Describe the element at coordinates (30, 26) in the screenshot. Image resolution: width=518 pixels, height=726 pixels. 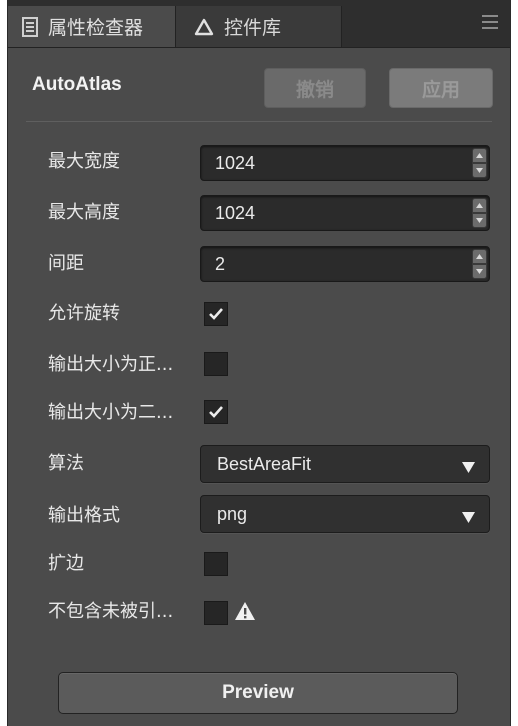
I see `inspector-icon` at that location.